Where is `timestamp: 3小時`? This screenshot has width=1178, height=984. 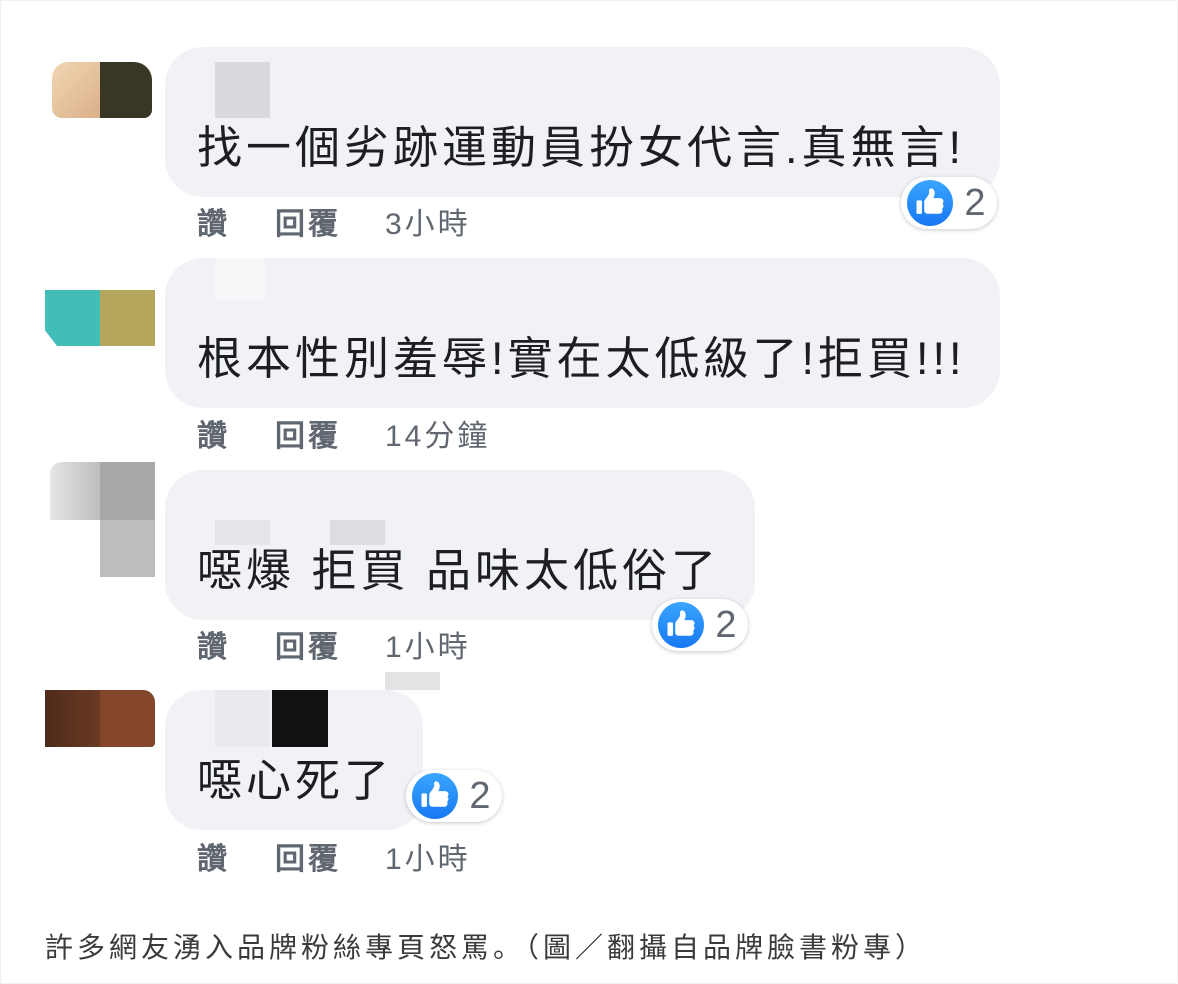 timestamp: 3小時 is located at coordinates (428, 225).